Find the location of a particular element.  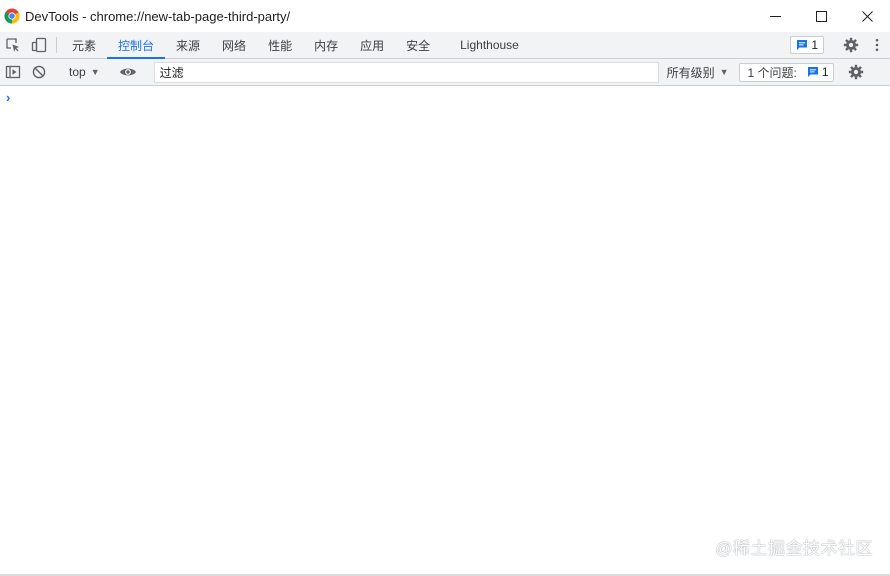

minimize-button is located at coordinates (775, 16).